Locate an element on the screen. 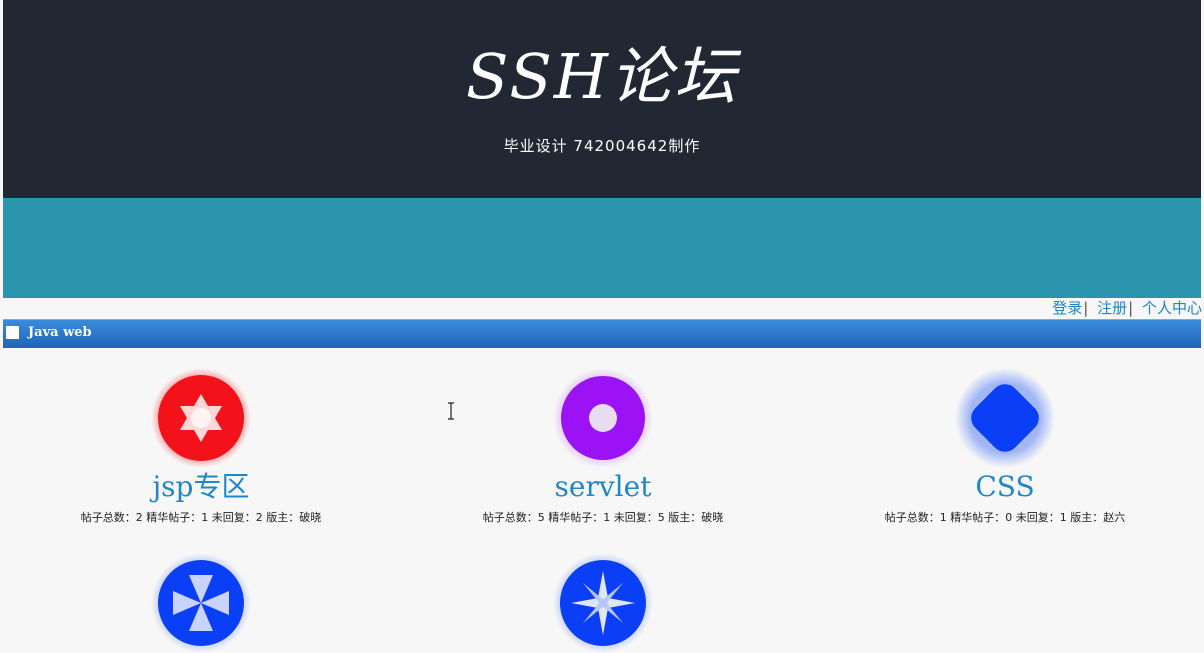  red-star-icon is located at coordinates (201, 418).